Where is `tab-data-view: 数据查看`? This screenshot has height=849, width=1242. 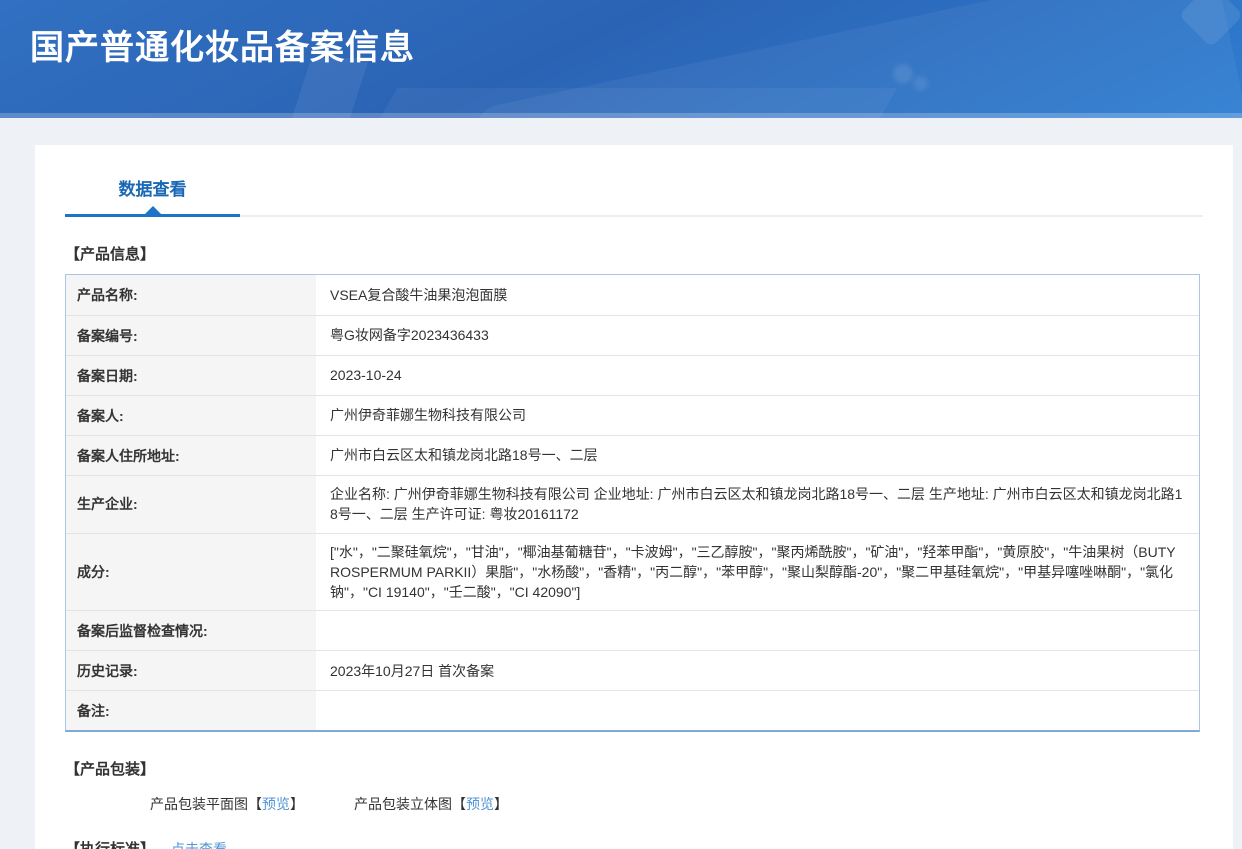
tab-data-view: 数据查看 is located at coordinates (152, 196).